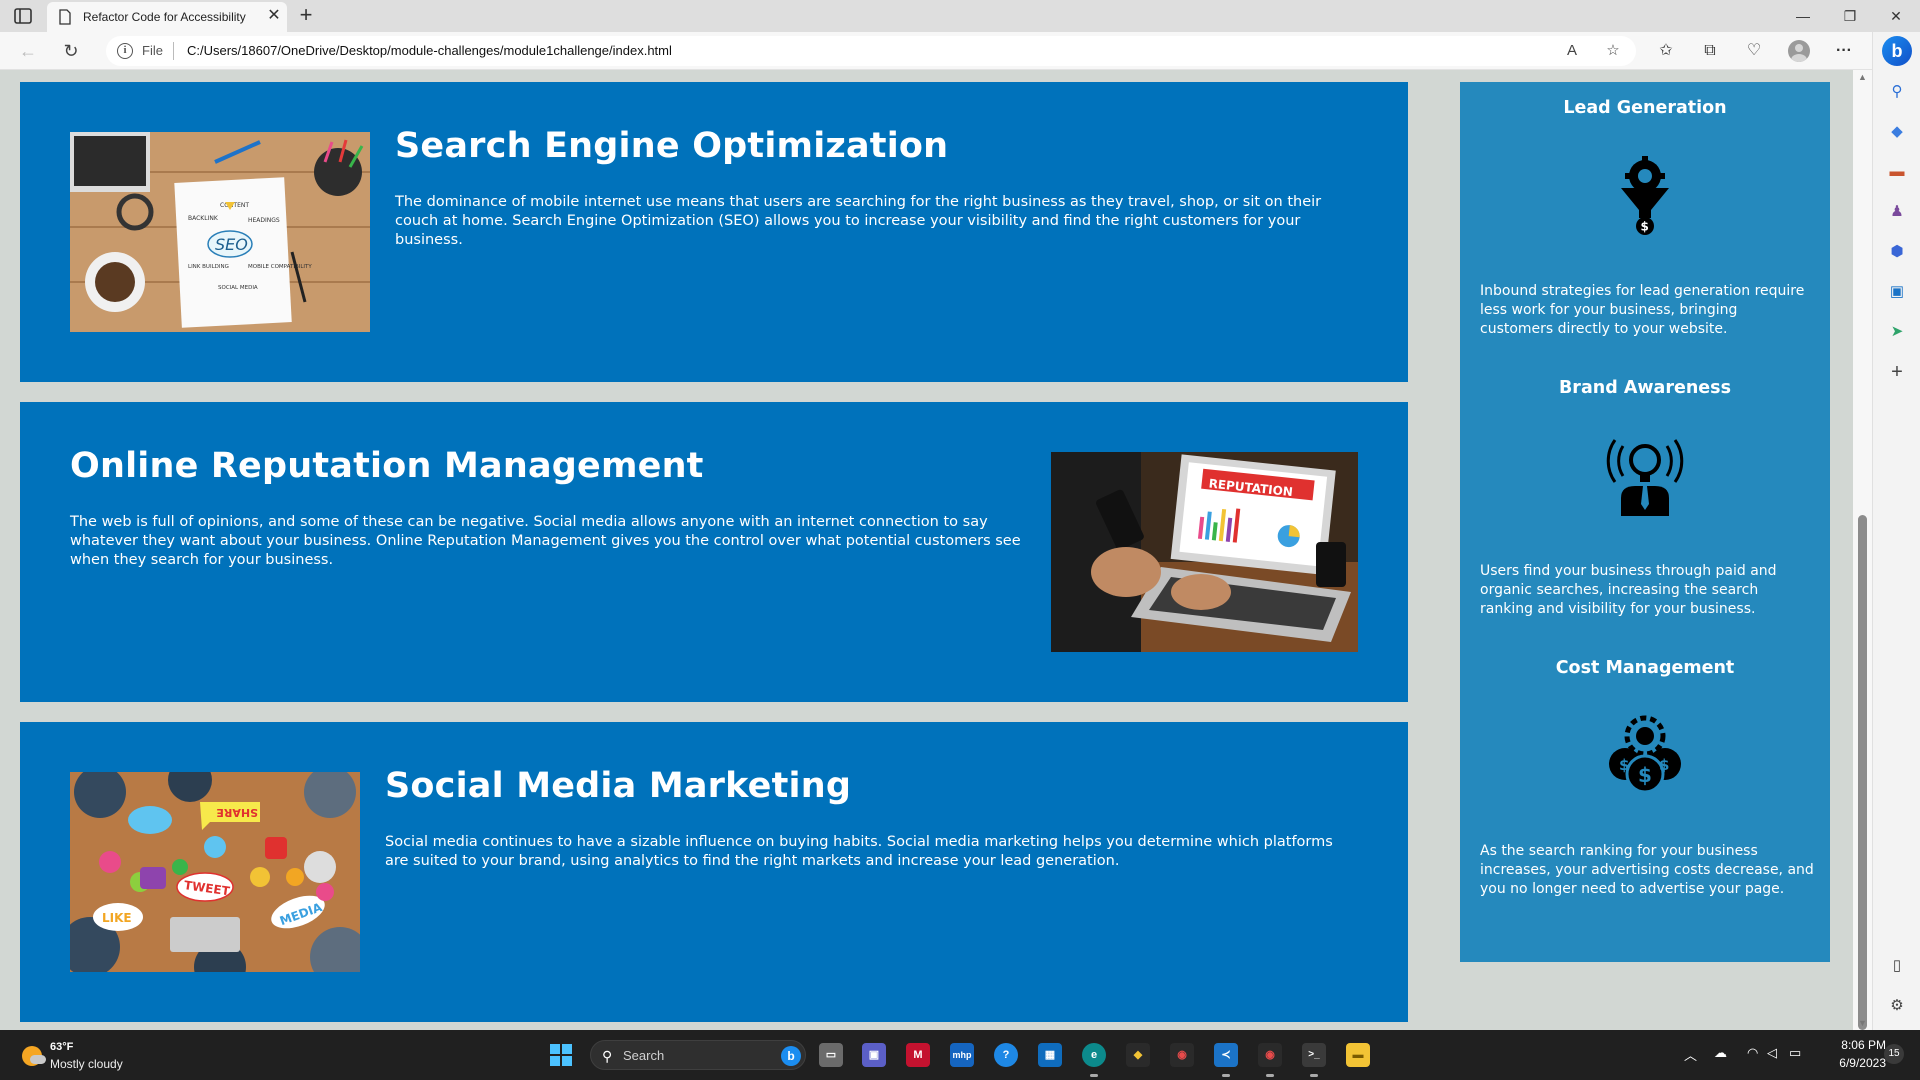 The height and width of the screenshot is (1080, 1920). I want to click on page-icon, so click(65, 17).